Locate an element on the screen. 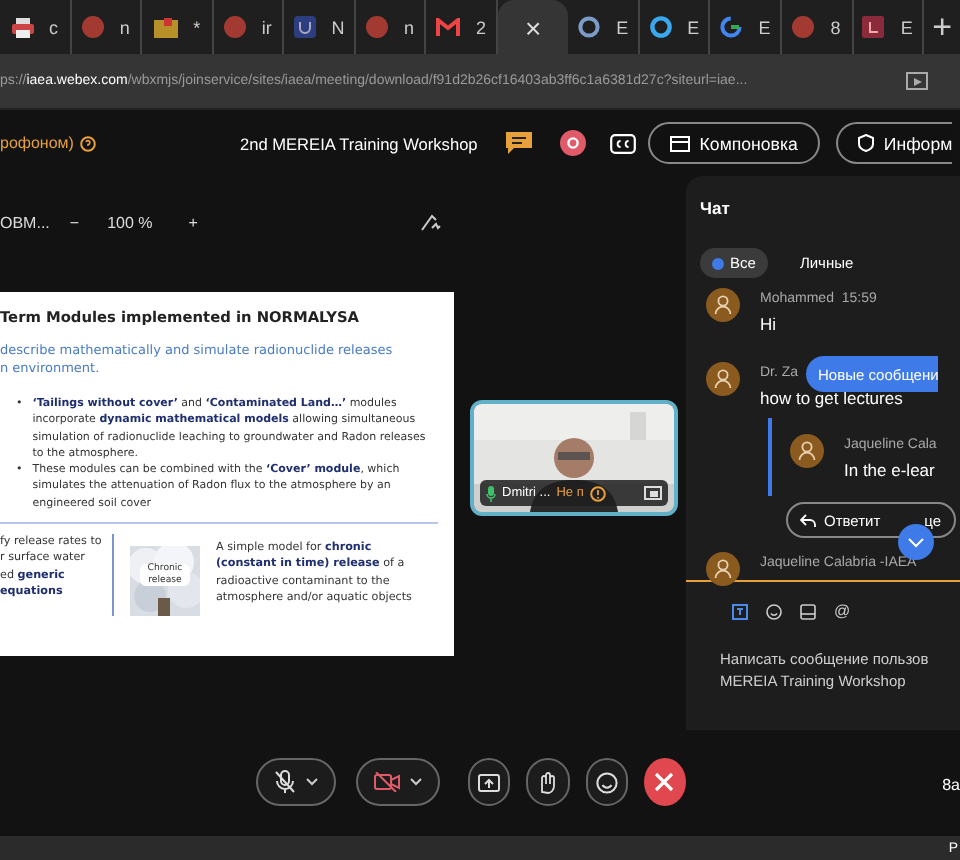 Image resolution: width=960 pixels, height=860 pixels. layout-button: Компоновка is located at coordinates (733, 143).